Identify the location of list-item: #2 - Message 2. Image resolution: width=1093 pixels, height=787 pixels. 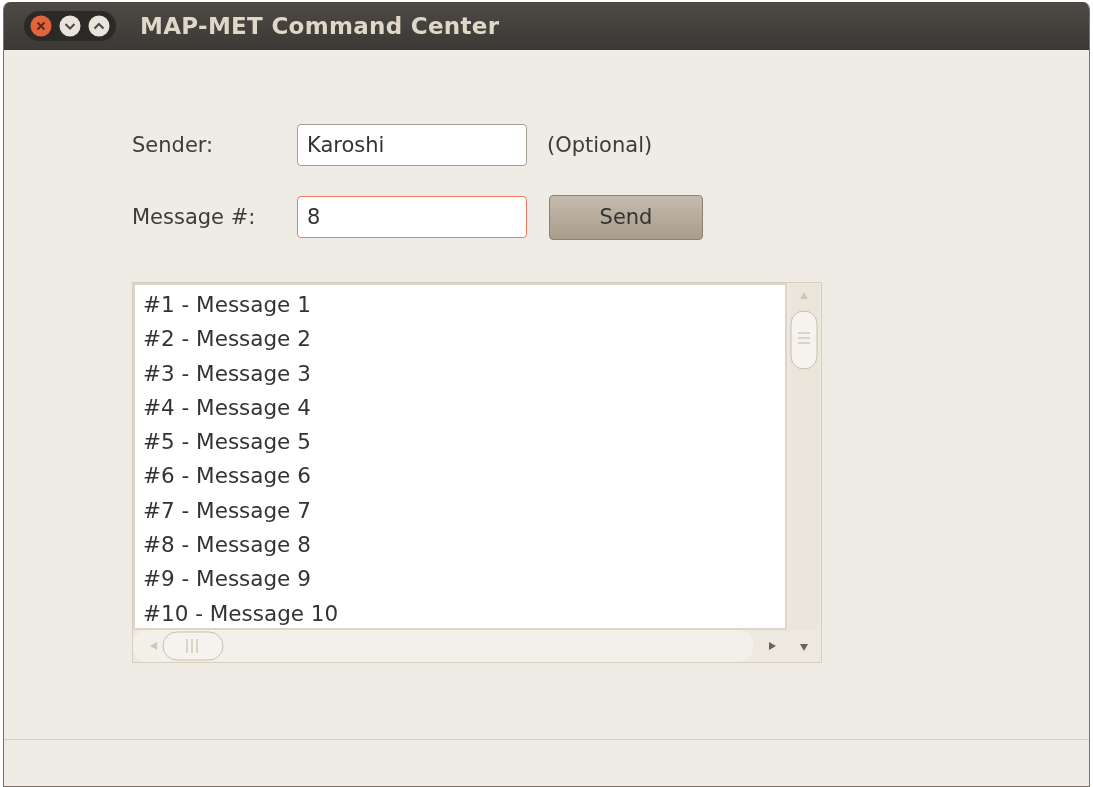
(464, 339).